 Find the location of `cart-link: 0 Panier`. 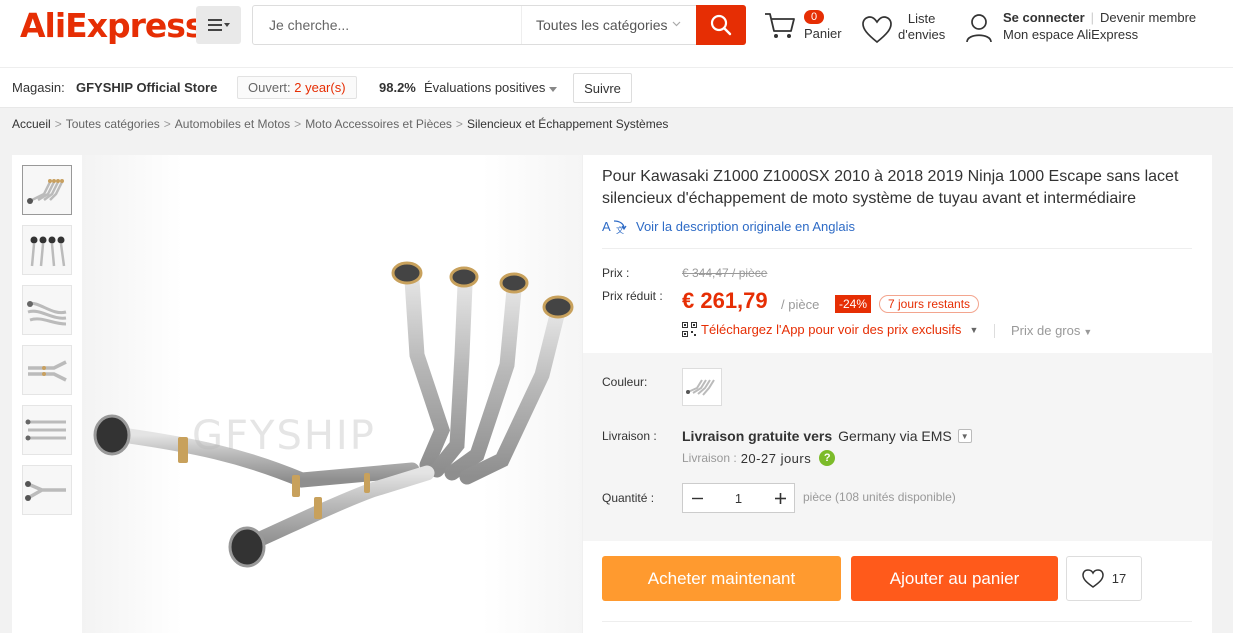

cart-link: 0 Panier is located at coordinates (809, 28).